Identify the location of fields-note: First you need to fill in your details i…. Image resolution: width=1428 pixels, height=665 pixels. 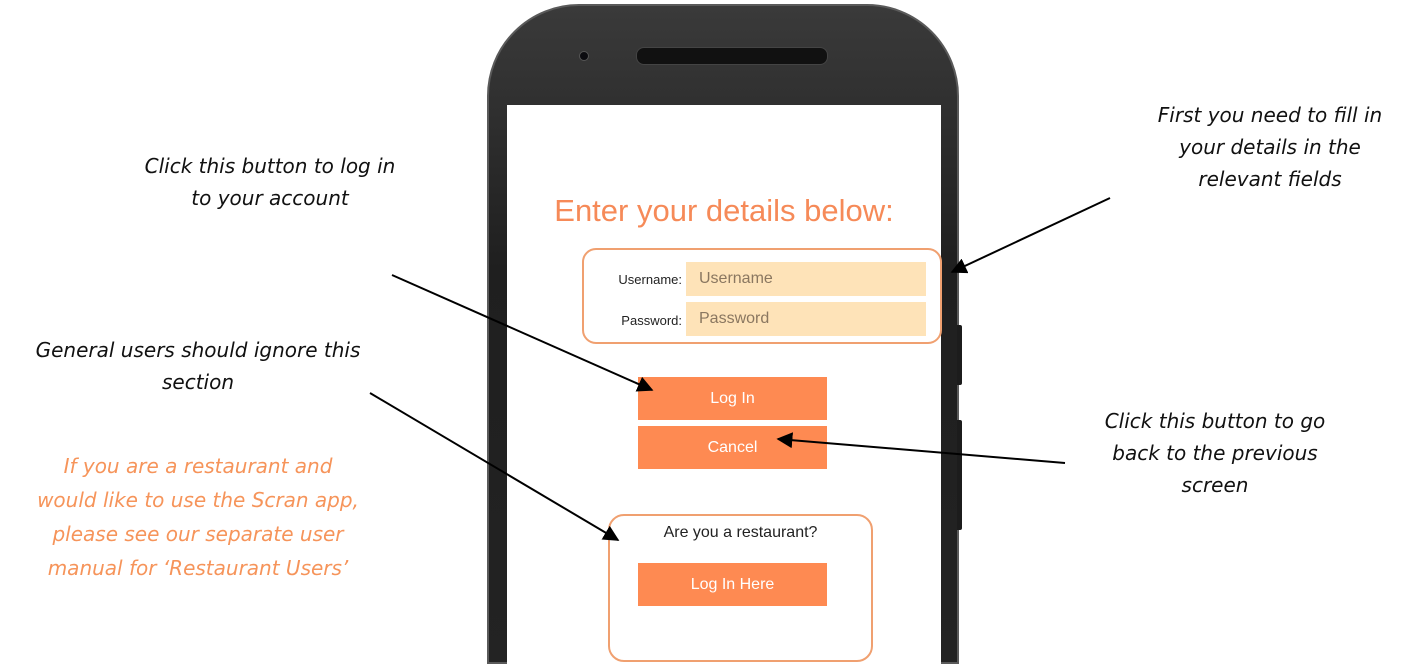
(1270, 147).